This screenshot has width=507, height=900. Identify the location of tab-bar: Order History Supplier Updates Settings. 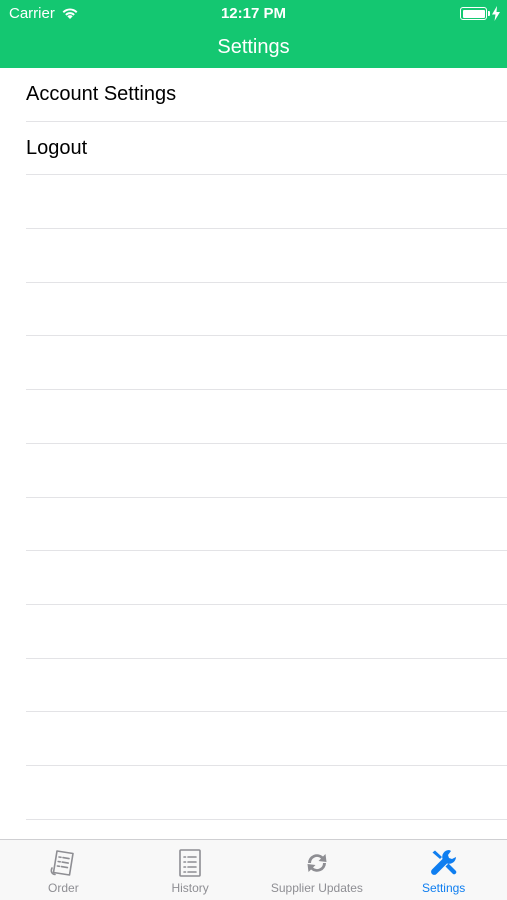
(253, 869).